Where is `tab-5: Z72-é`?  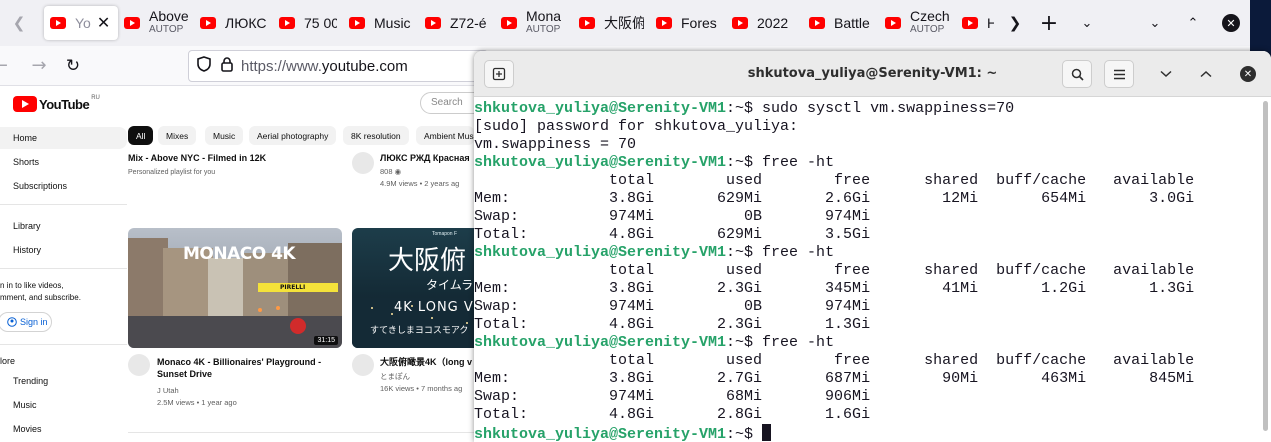
tab-5: Z72-é is located at coordinates (457, 23).